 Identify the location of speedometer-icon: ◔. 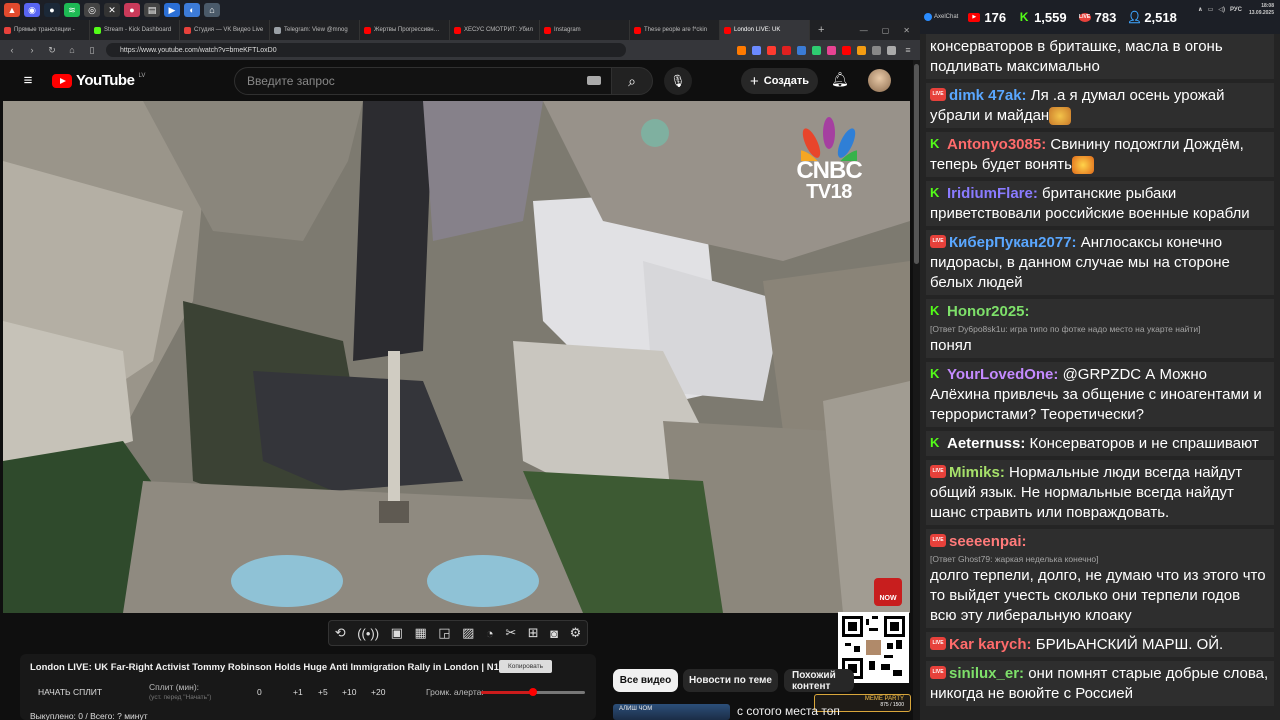
(490, 633).